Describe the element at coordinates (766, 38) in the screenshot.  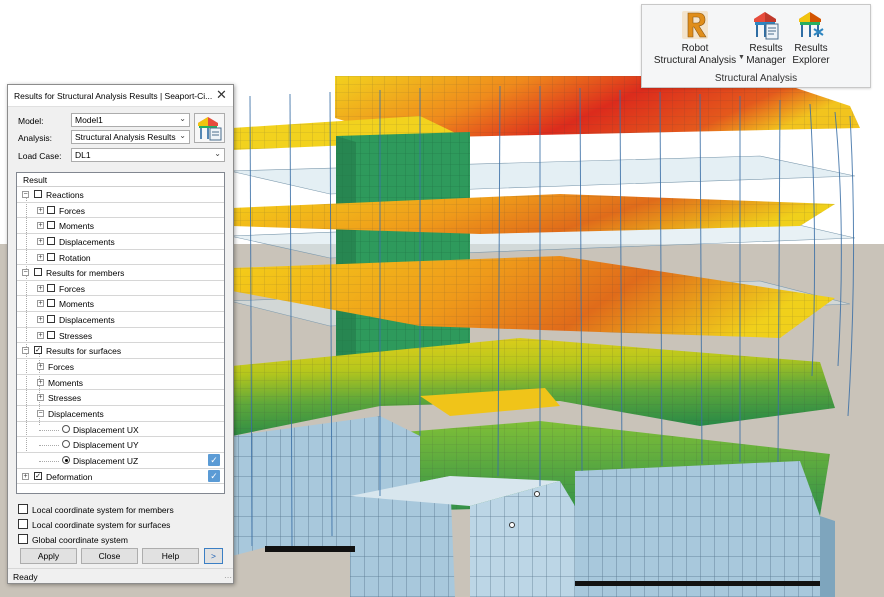
I see `results-manager-button: Results Manager` at that location.